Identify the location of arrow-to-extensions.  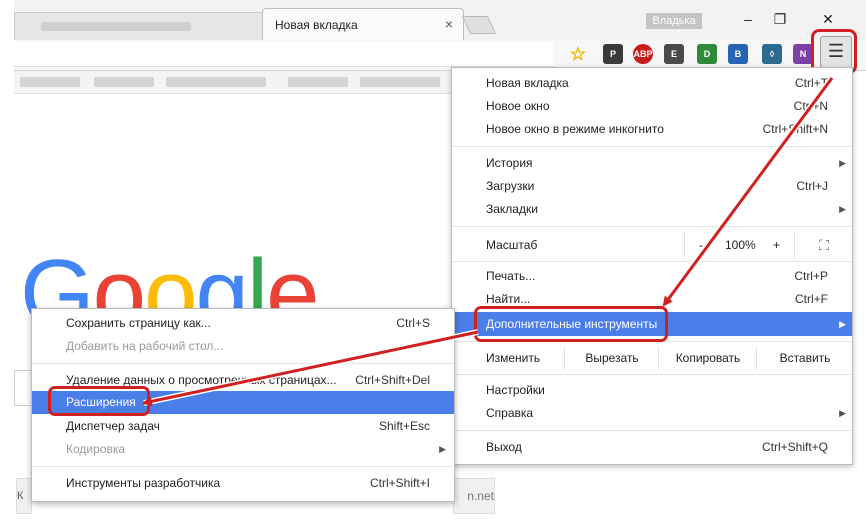
(310, 368).